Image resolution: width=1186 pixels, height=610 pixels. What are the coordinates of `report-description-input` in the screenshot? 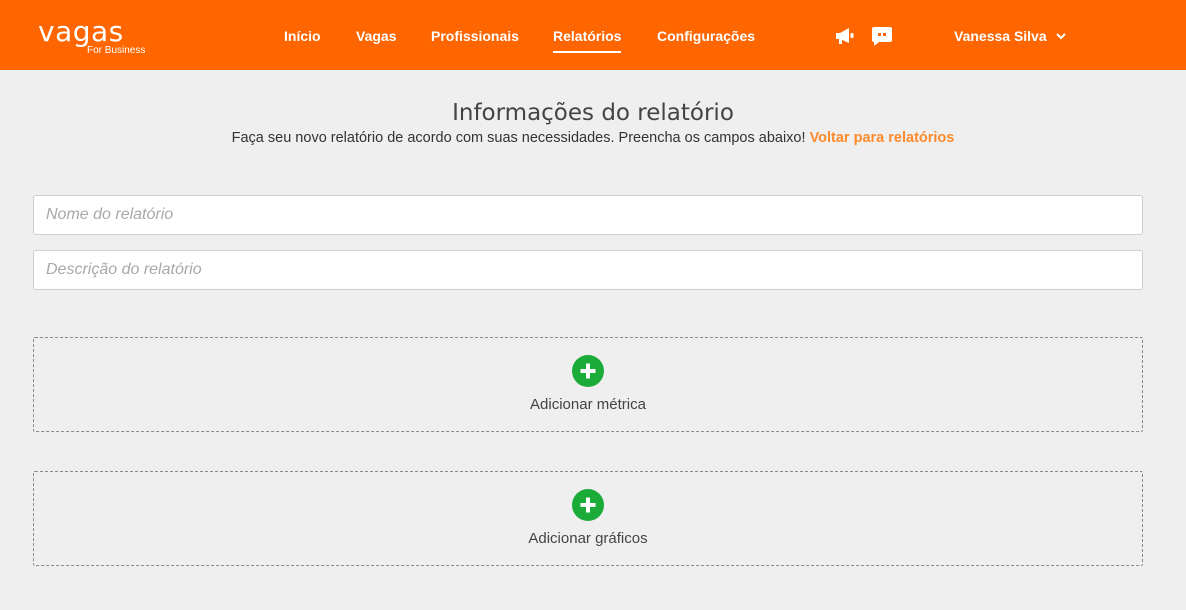 It's located at (588, 270).